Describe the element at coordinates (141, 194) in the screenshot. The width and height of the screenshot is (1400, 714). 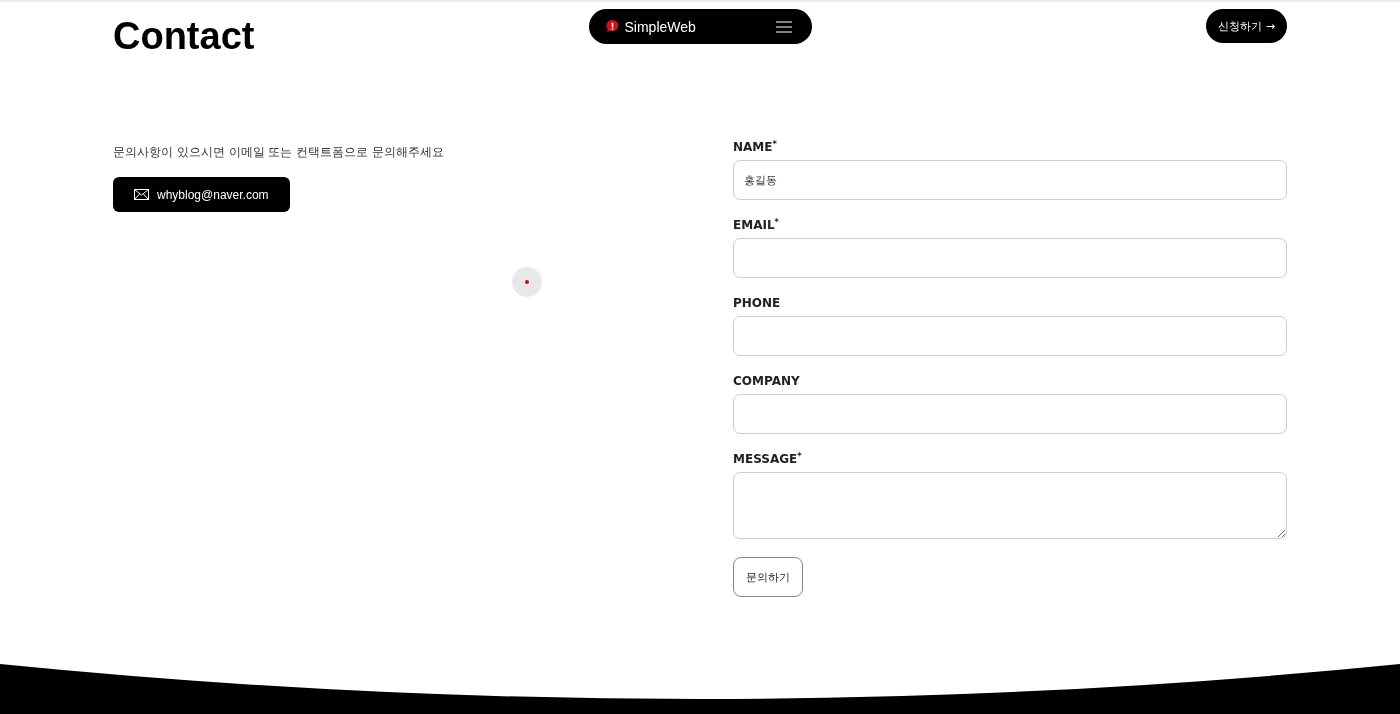
I see `mail-icon` at that location.